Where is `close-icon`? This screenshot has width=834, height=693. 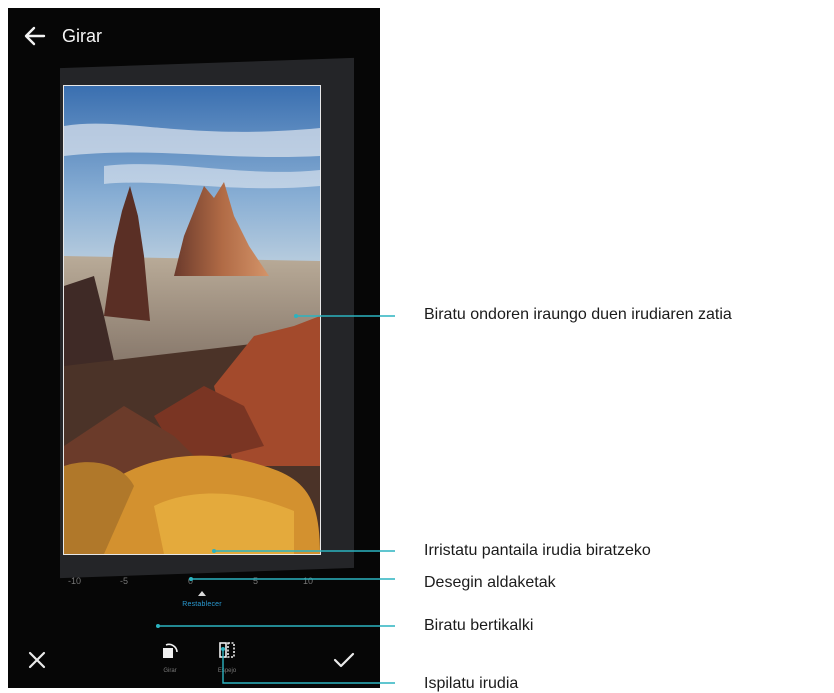
close-icon is located at coordinates (37, 660).